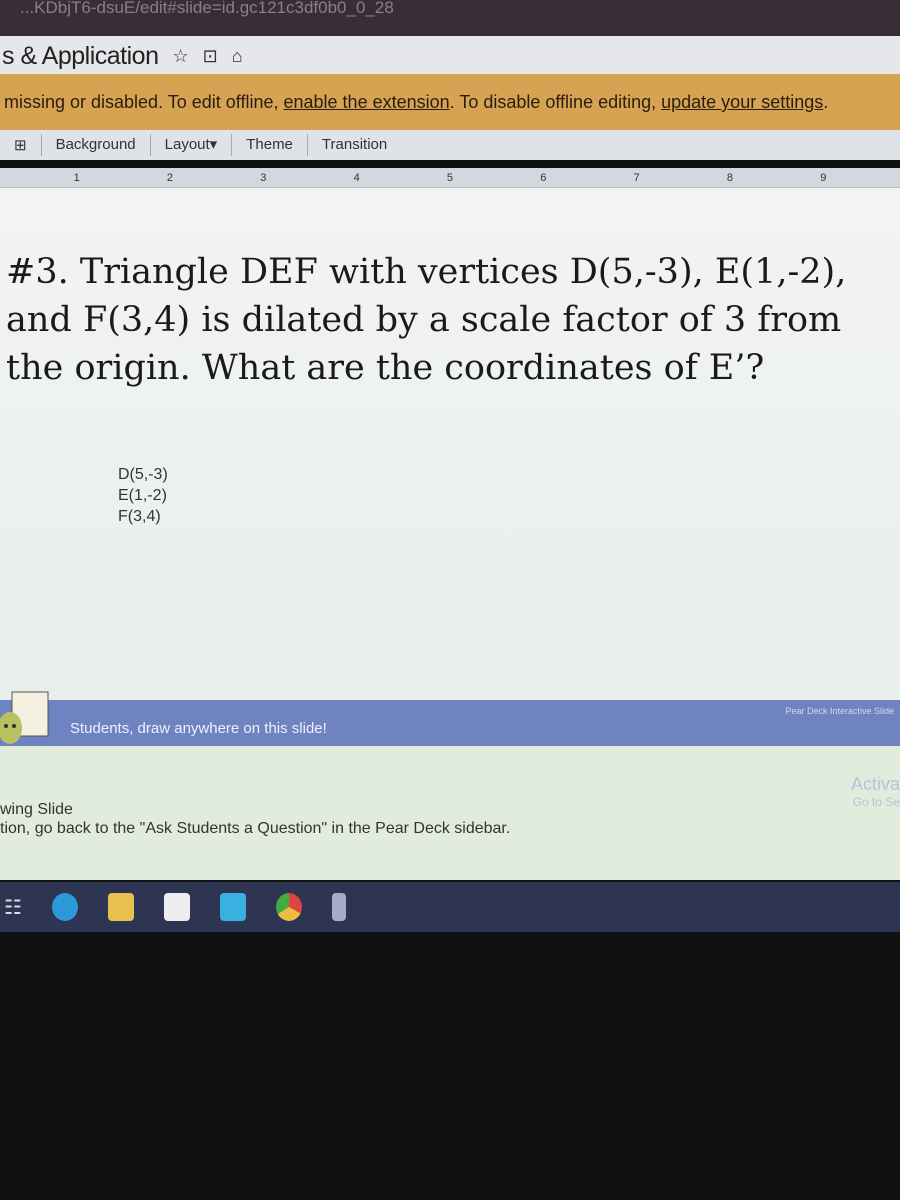 The width and height of the screenshot is (900, 1200). Describe the element at coordinates (80, 56) in the screenshot. I see `doc-title: s & Application` at that location.